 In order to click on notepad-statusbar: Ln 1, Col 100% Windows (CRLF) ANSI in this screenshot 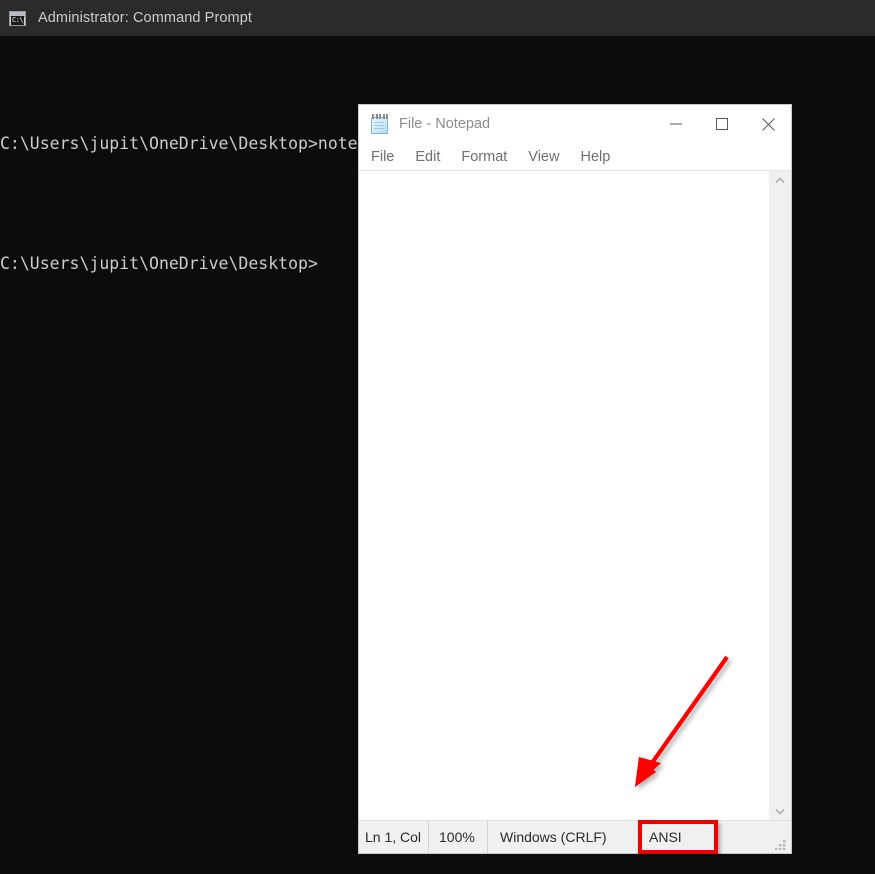, I will do `click(575, 836)`.